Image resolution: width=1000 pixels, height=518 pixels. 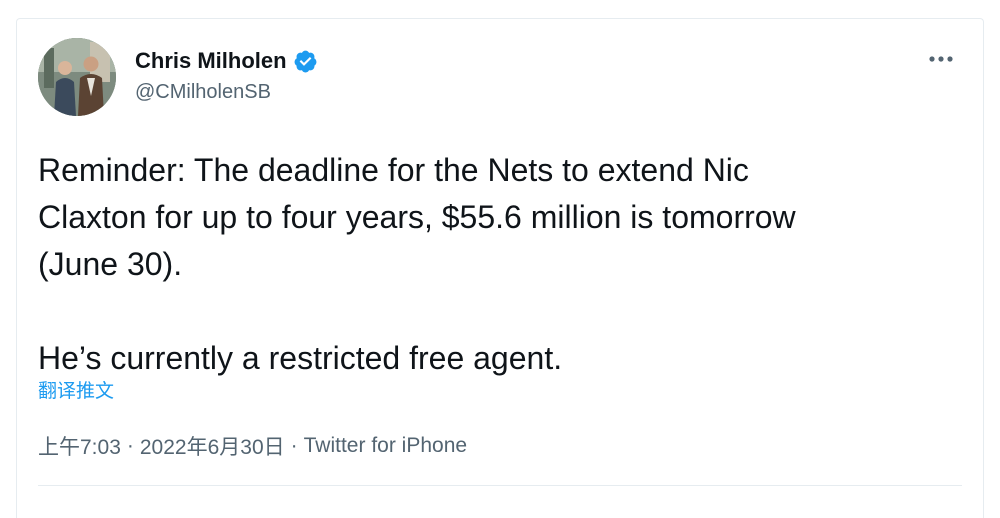 What do you see at coordinates (79, 446) in the screenshot?
I see `tweet-time: 上午7:03` at bounding box center [79, 446].